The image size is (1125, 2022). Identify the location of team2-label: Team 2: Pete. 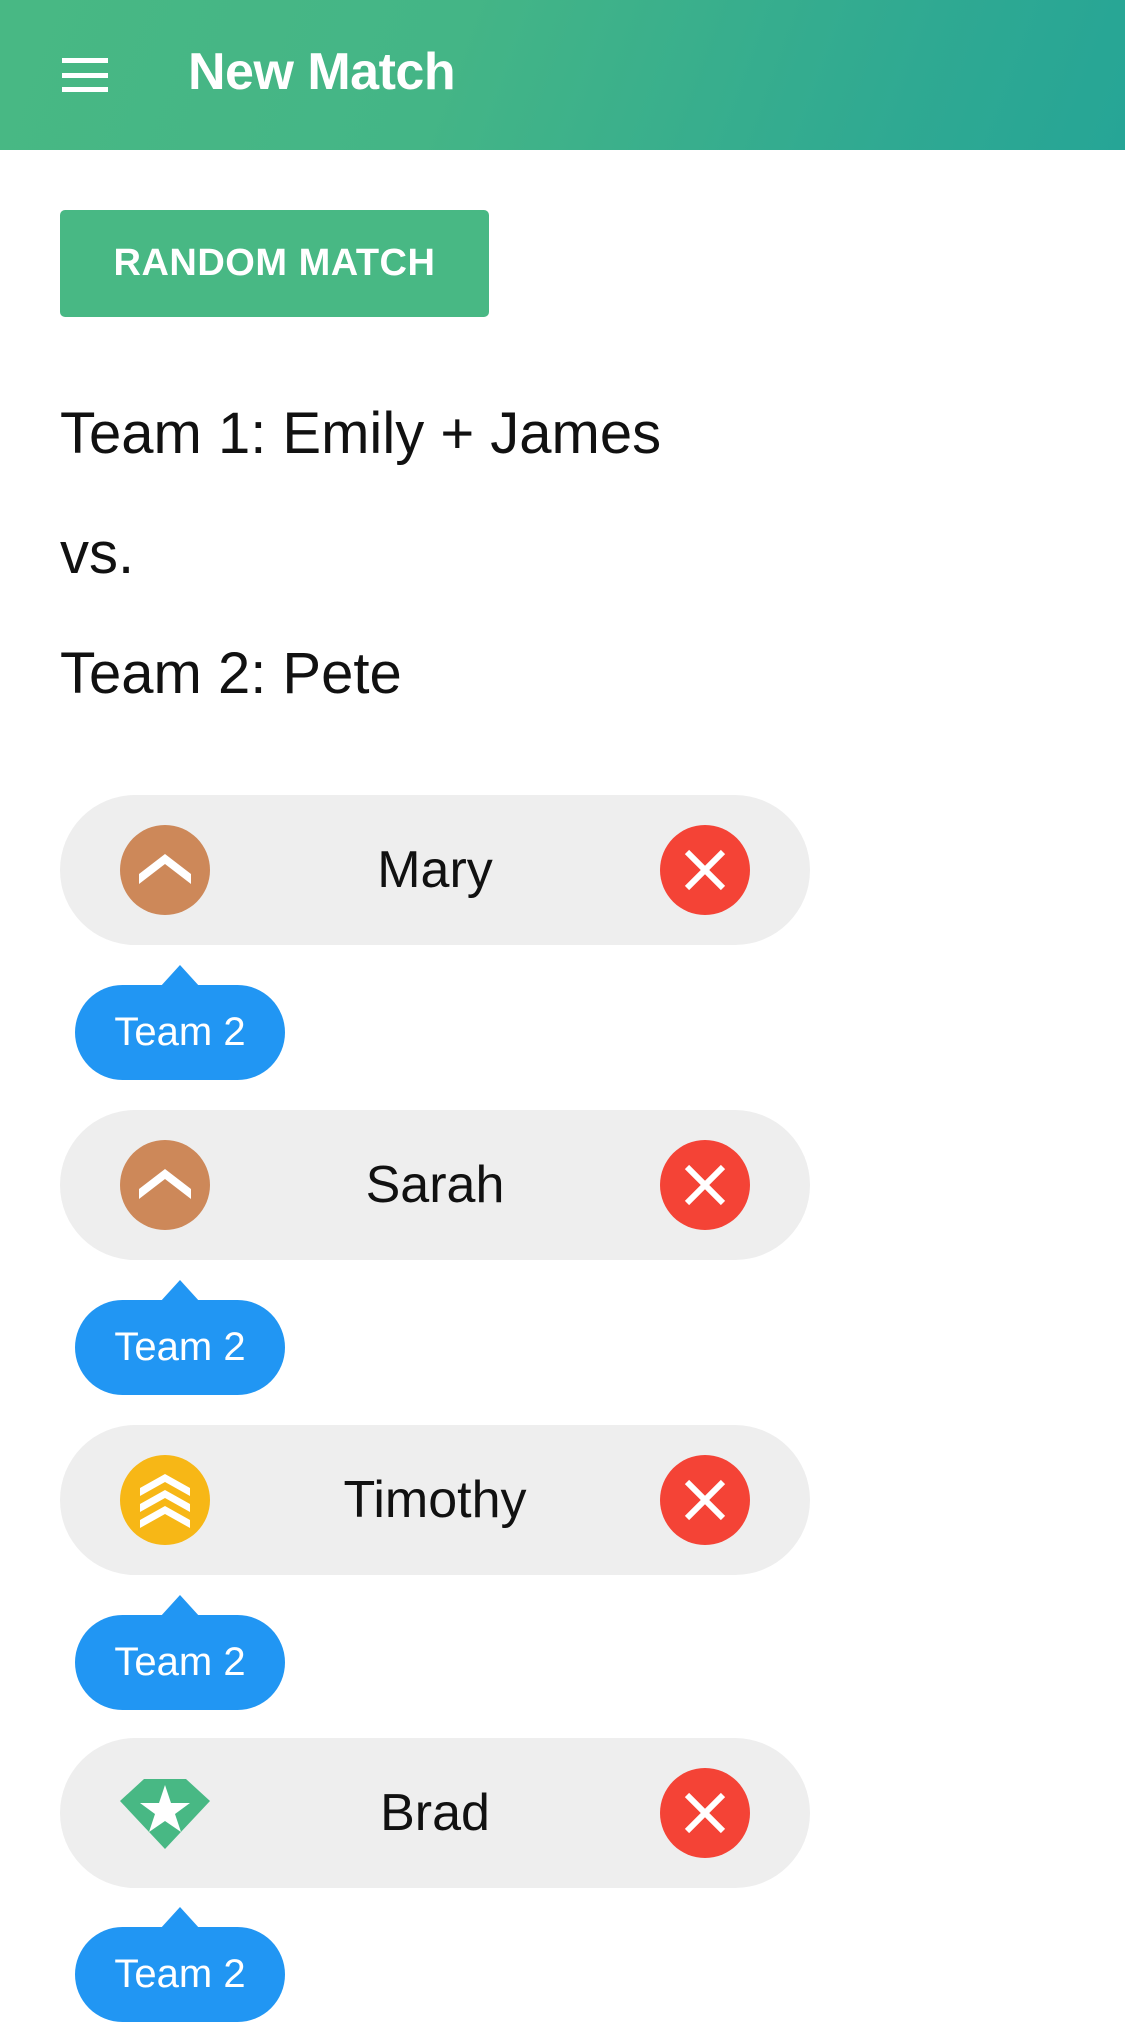
(231, 673).